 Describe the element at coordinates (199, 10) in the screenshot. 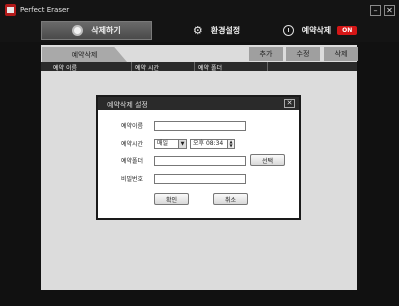

I see `title-bar: Perfect Eraser – ✕` at that location.